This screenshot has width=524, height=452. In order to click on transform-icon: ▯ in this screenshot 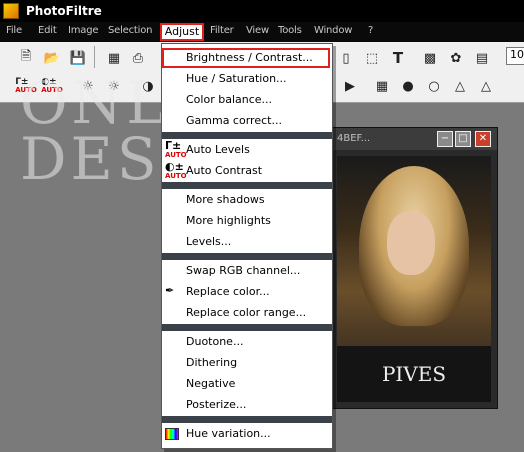, I will do `click(346, 58)`.